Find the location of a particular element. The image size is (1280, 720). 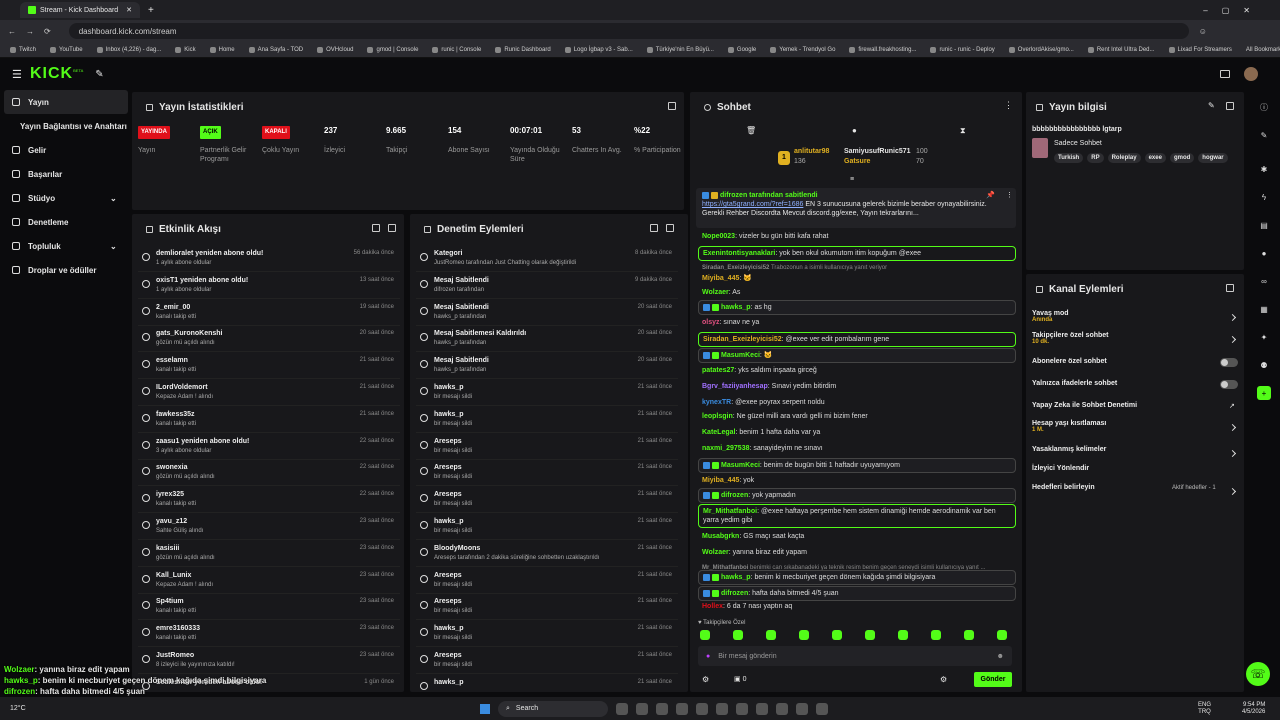

chat-input: ● Bir mesaj gönderin ☻ is located at coordinates (855, 656).